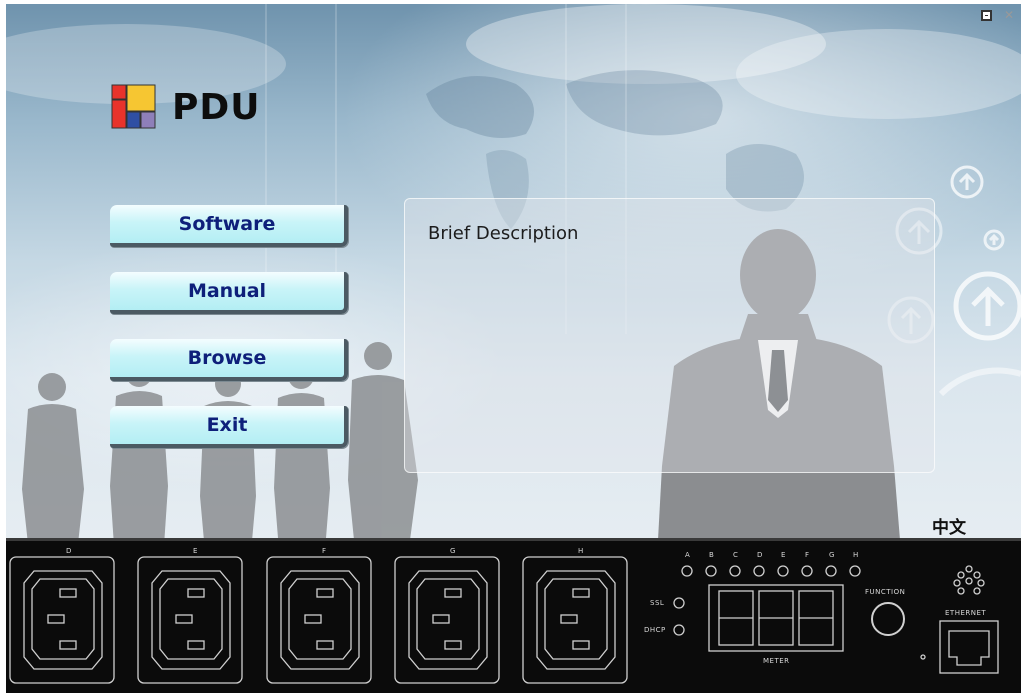 This screenshot has height=693, width=1021. Describe the element at coordinates (832, 555) in the screenshot. I see `led-label: G` at that location.